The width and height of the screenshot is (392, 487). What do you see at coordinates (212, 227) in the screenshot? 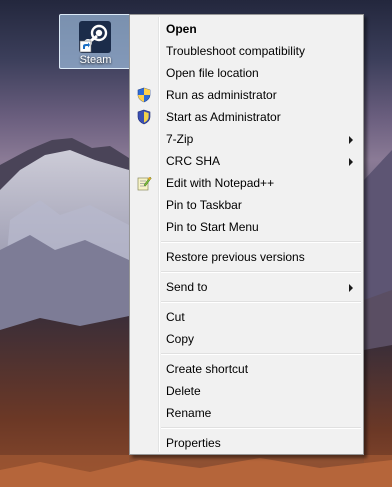
I see `menu-item-label: Pin to Start Menu` at bounding box center [212, 227].